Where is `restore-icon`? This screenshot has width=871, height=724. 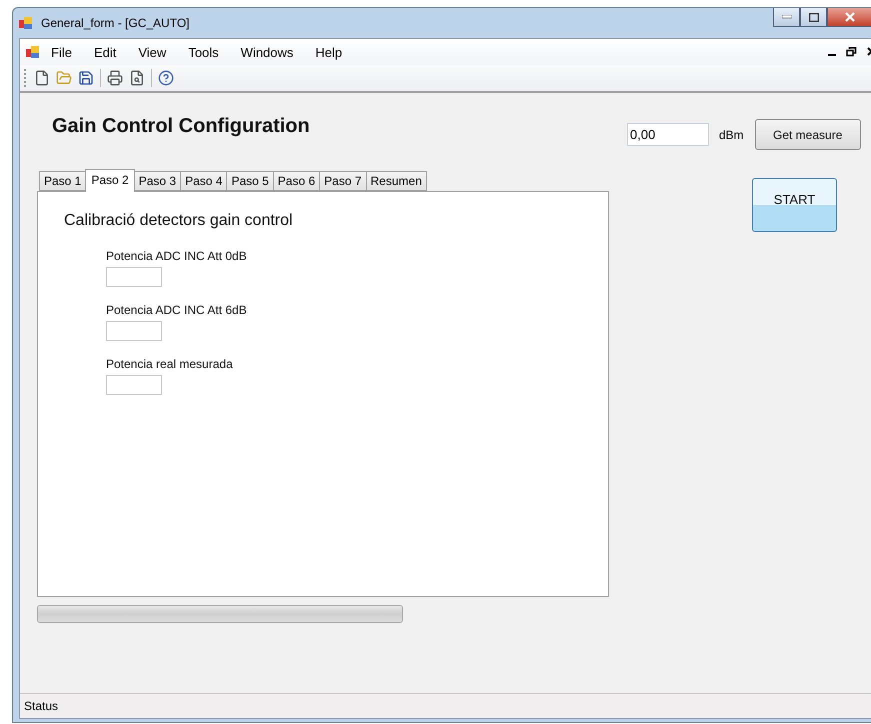 restore-icon is located at coordinates (851, 52).